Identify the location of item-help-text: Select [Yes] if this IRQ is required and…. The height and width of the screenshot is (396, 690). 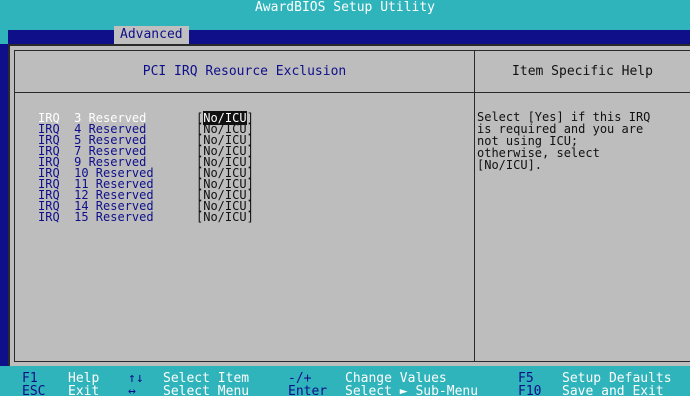
(582, 141).